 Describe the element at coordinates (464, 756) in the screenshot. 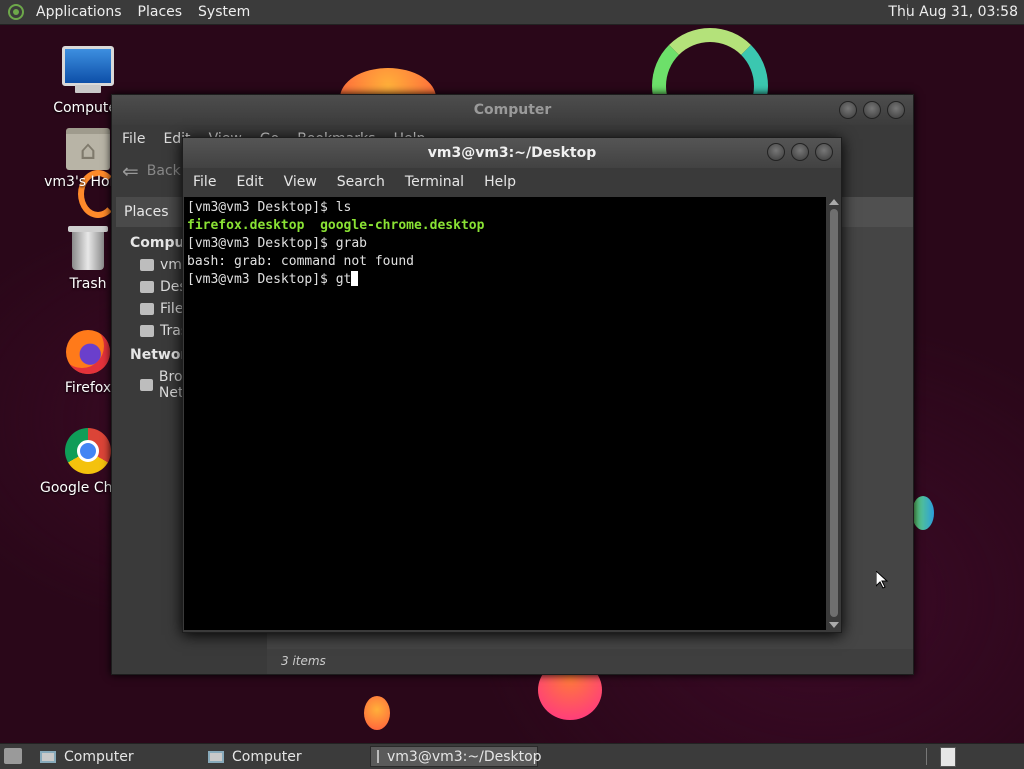

I see `taskbar-label: vm3@vm3:~/Desktop` at that location.